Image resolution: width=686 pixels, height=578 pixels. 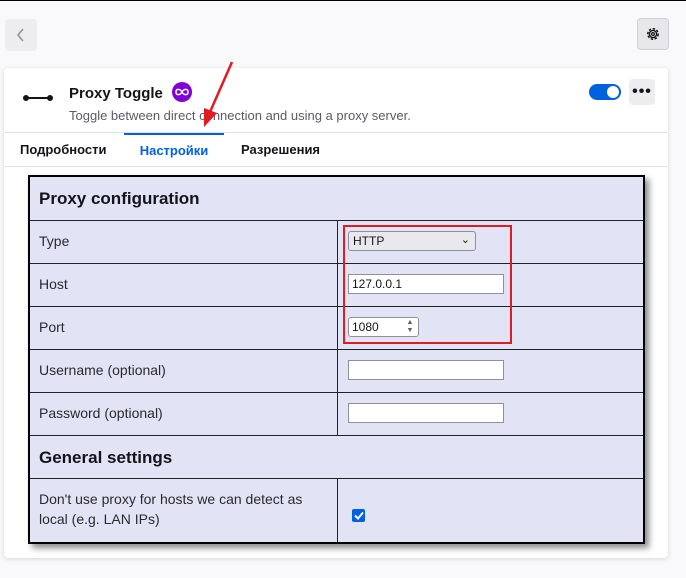 I want to click on password-label: Password (optional), so click(x=101, y=413).